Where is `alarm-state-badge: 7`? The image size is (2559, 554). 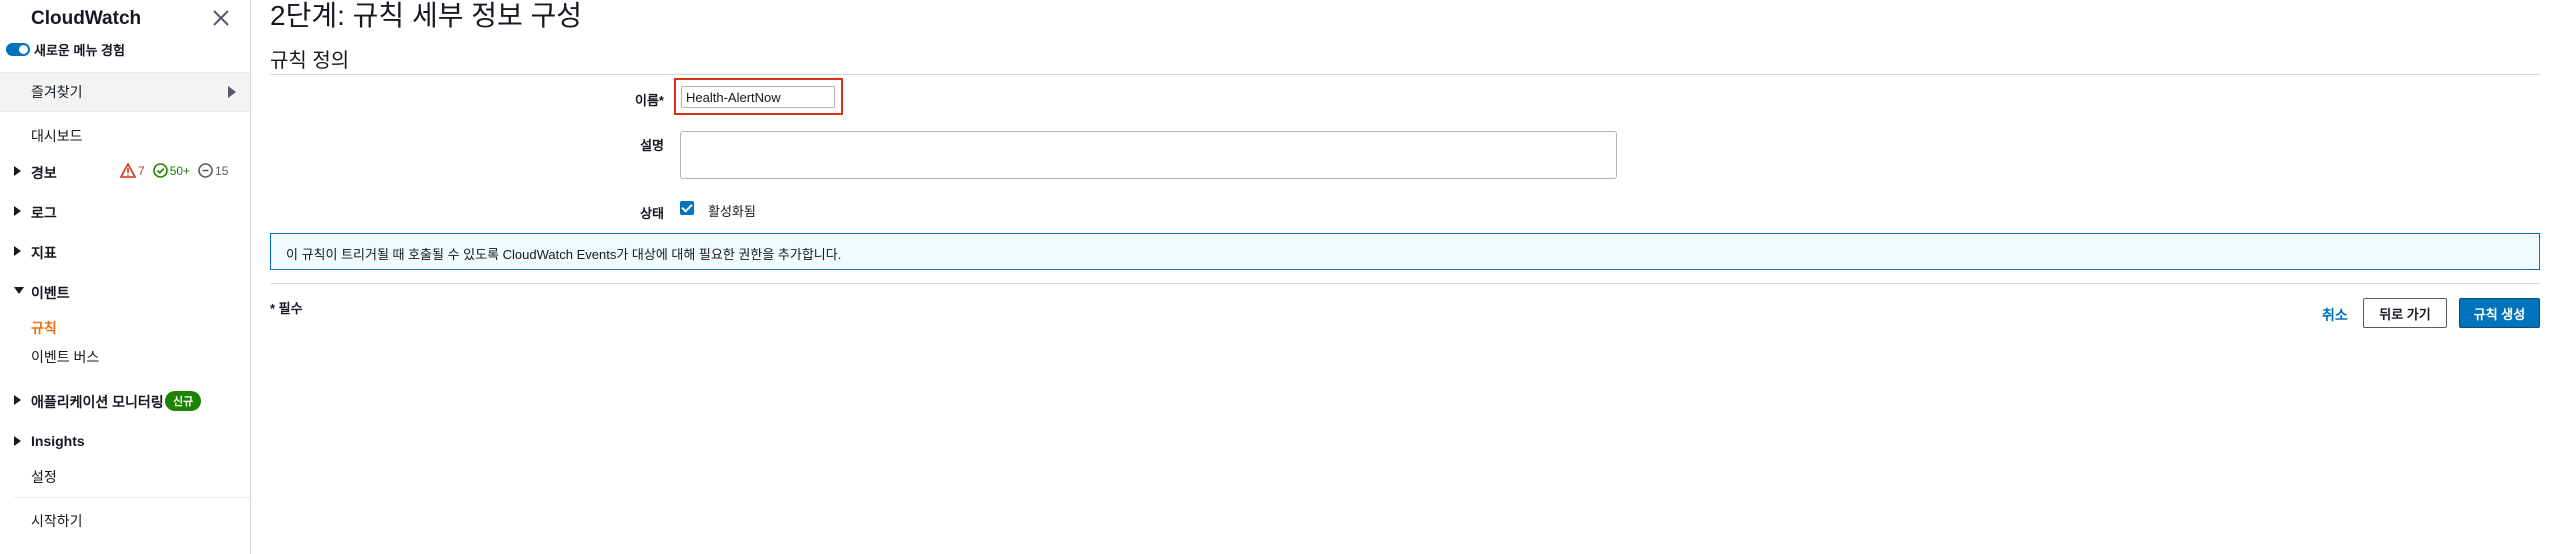
alarm-state-badge: 7 is located at coordinates (132, 170).